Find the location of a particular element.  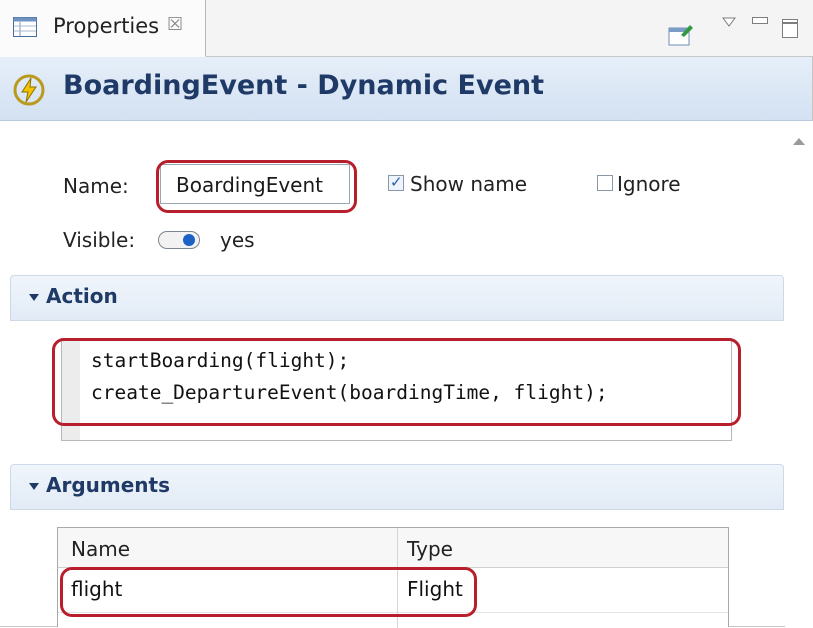

properties-title-bar: BoardingEvent - Dynamic Event is located at coordinates (406, 89).